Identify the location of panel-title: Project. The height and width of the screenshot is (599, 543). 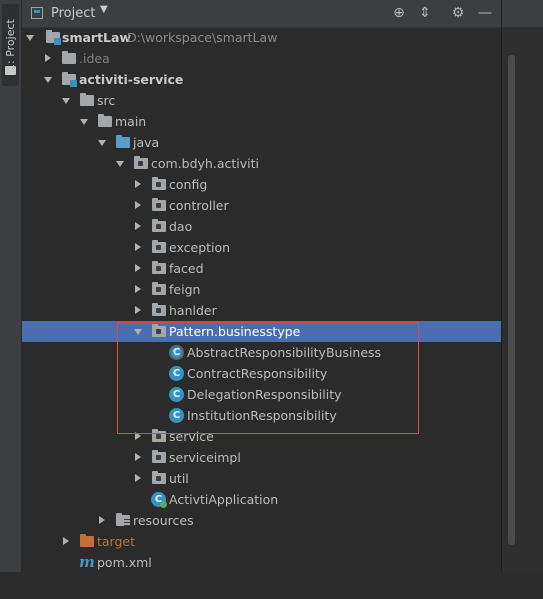
(73, 13).